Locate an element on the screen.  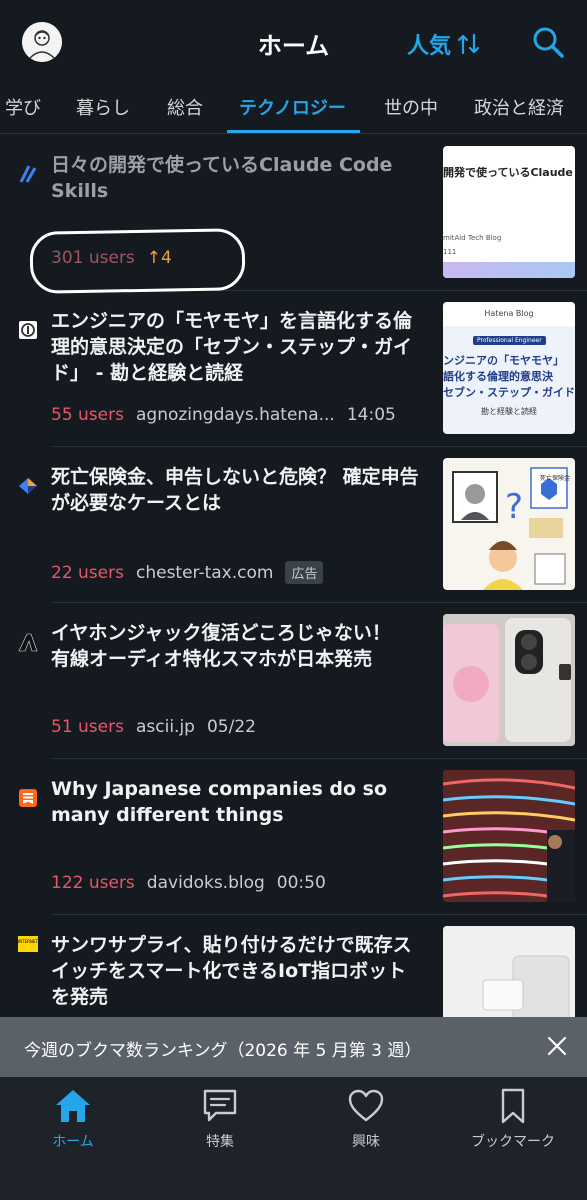
tab-technology: テクノロジー is located at coordinates (292, 107).